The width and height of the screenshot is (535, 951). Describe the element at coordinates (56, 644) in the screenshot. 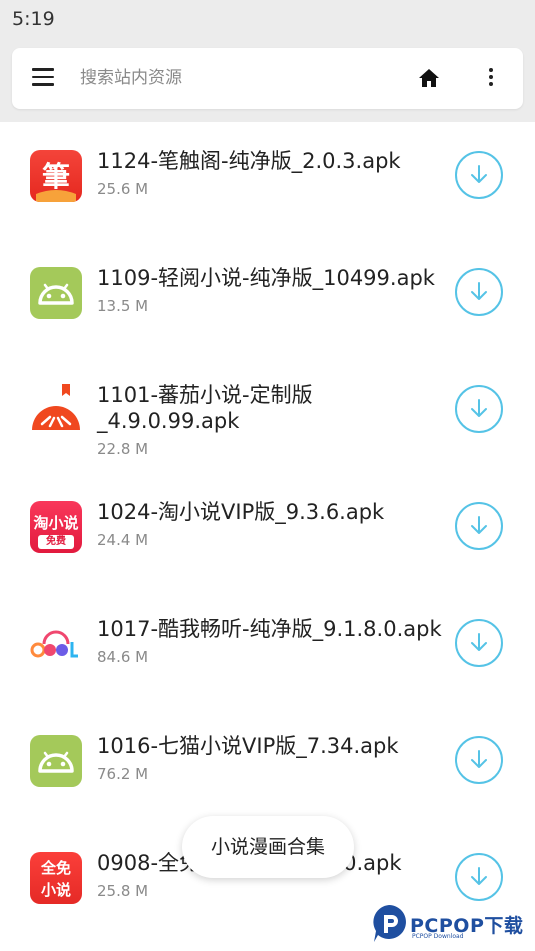

I see `kuwo-app-icon` at that location.